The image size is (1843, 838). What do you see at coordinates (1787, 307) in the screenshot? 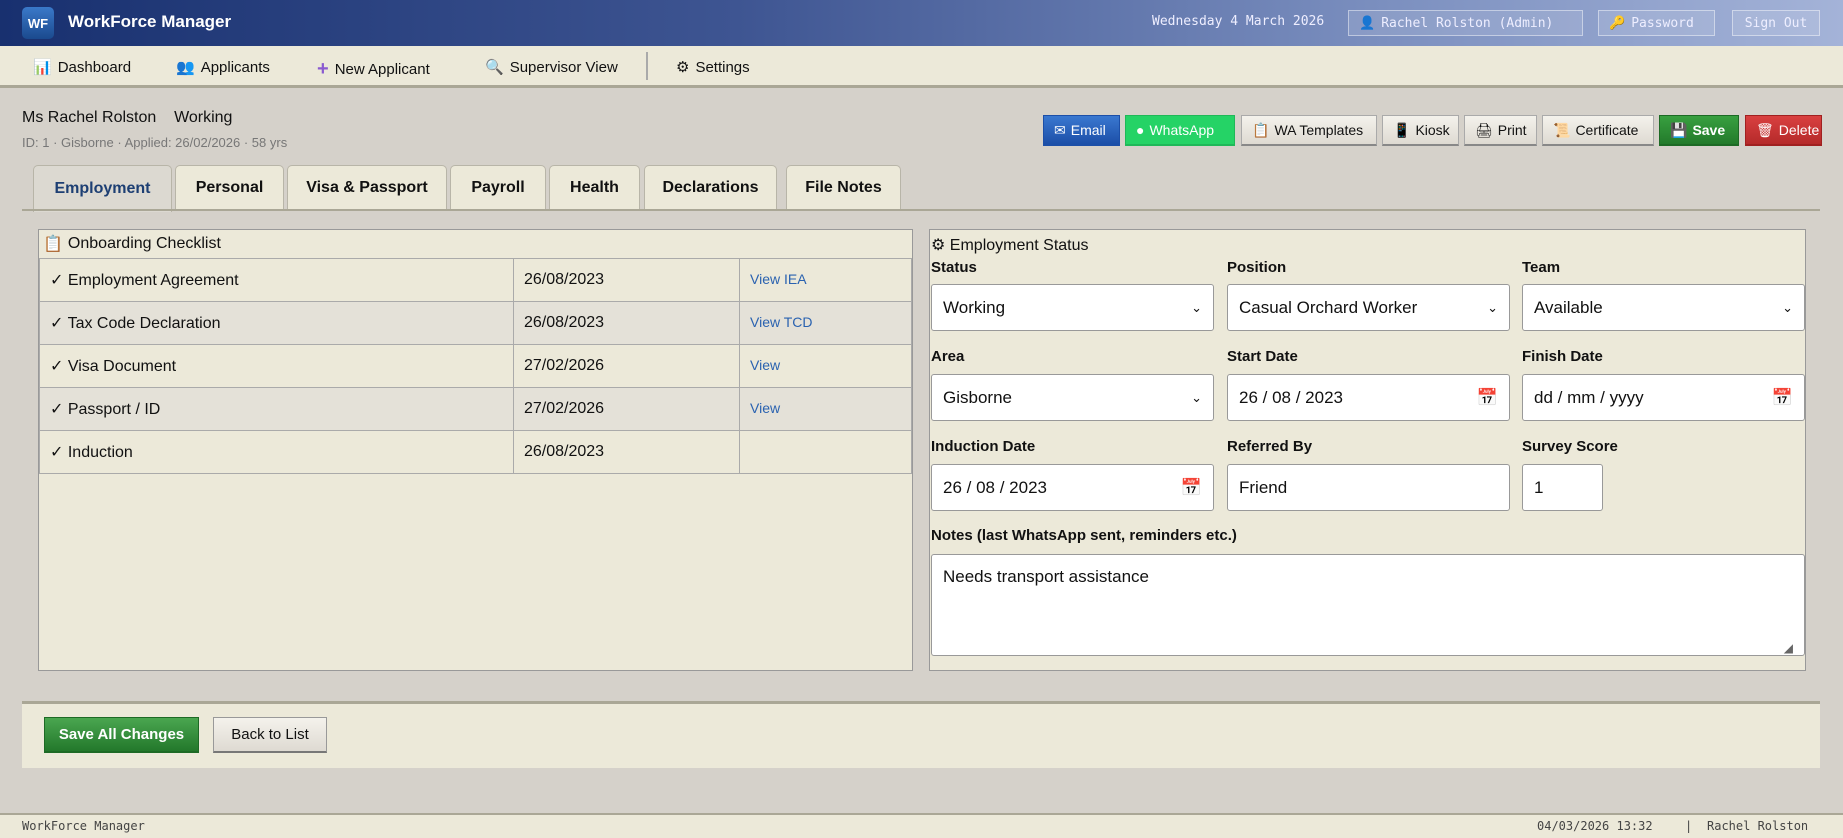
I see `chevron-down-icon: ⌄` at bounding box center [1787, 307].